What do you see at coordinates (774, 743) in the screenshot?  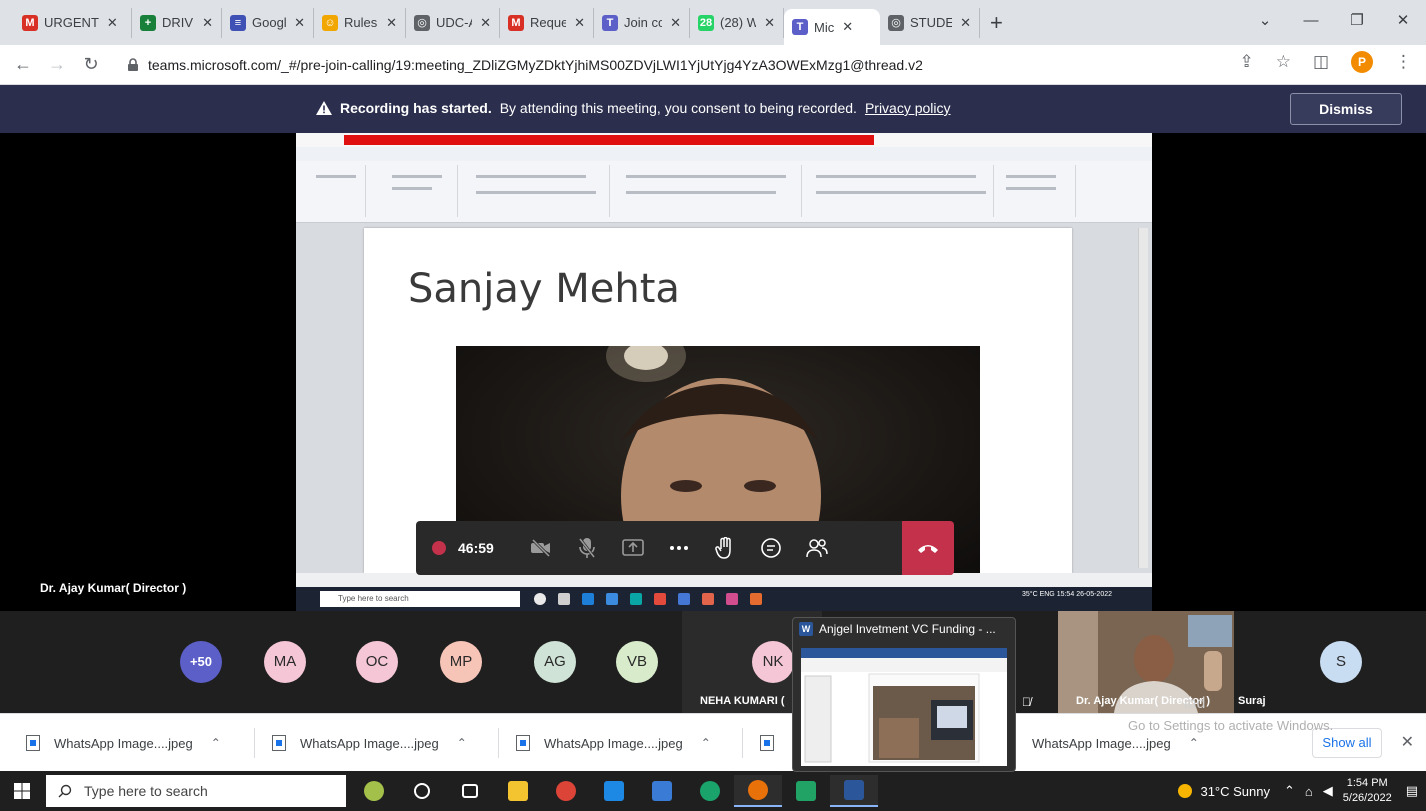 I see `download-item-hidden` at bounding box center [774, 743].